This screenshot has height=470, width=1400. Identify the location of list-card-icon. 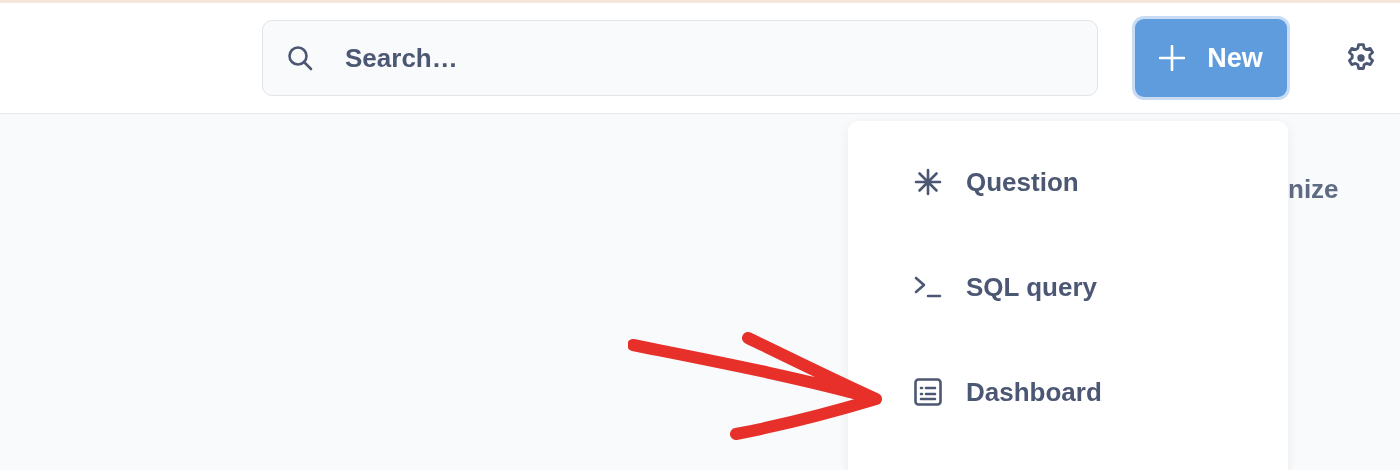
(928, 392).